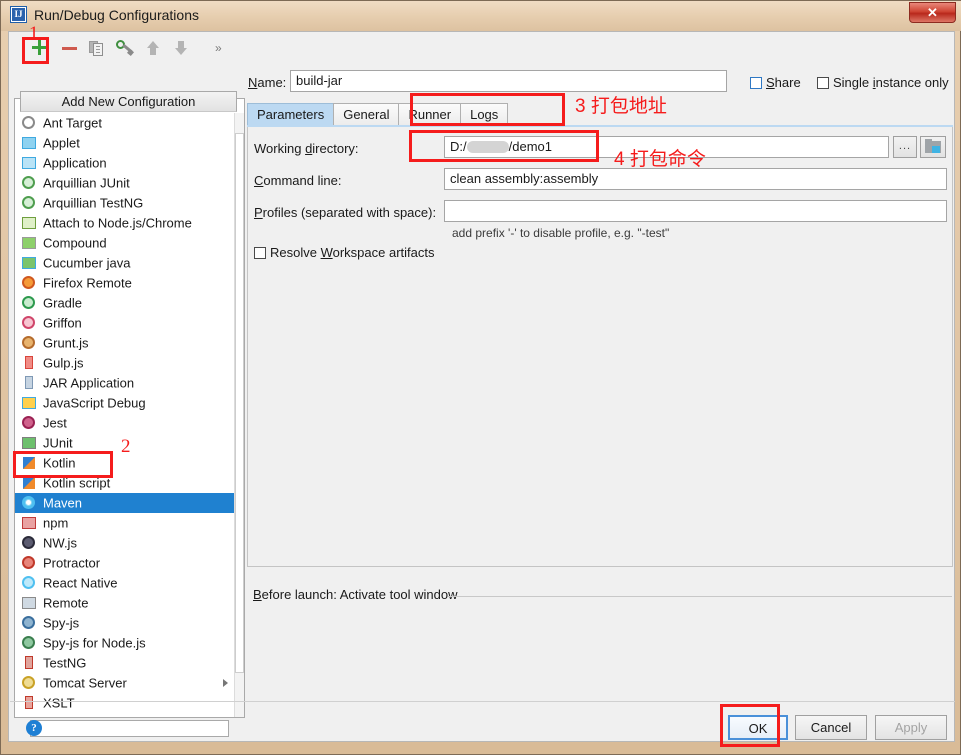 The height and width of the screenshot is (755, 961). I want to click on command-line-label: Command line:, so click(298, 180).